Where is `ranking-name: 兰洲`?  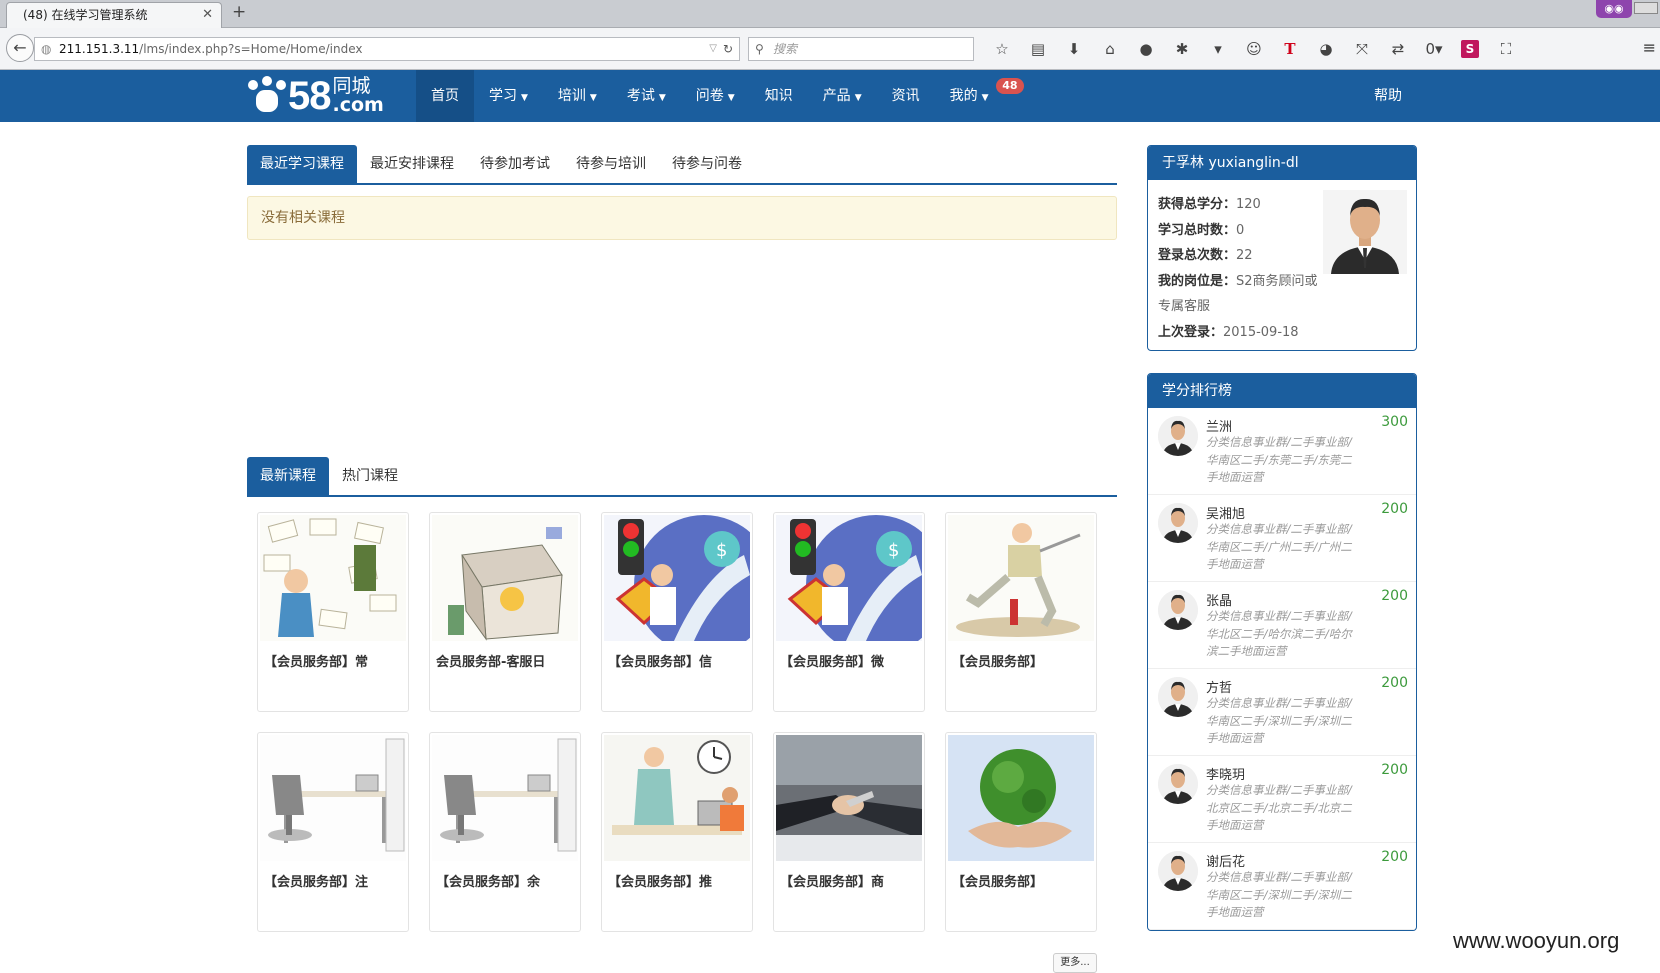
ranking-name: 兰洲 is located at coordinates (1219, 427).